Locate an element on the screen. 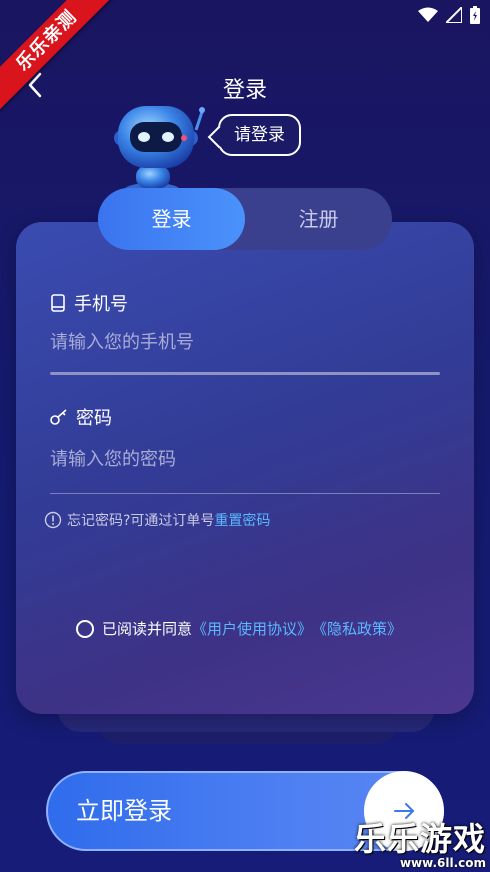 Image resolution: width=490 pixels, height=872 pixels. phone-label-text: 手机号 is located at coordinates (101, 304).